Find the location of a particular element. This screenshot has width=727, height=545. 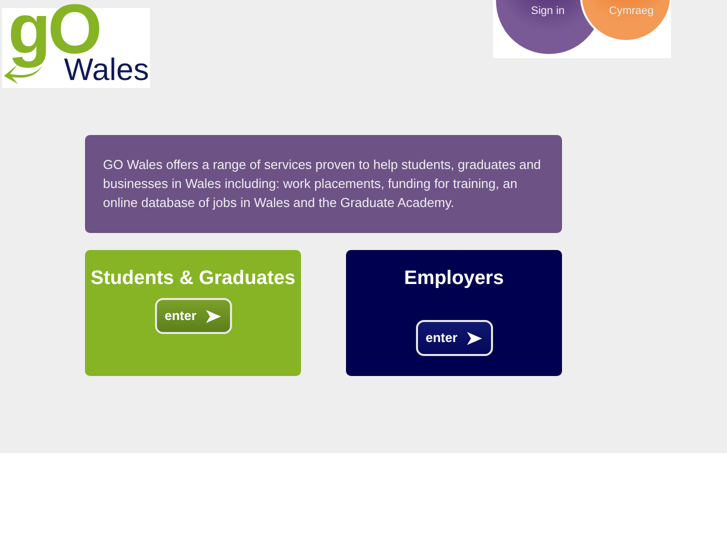

section-title: Employers is located at coordinates (454, 278).